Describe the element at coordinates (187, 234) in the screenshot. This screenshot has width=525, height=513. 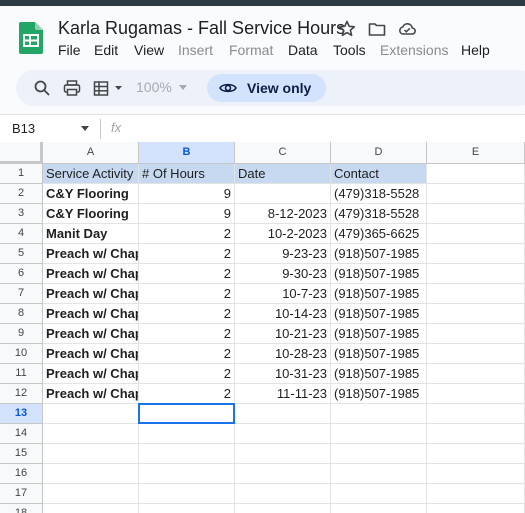
I see `cell-b4: 2` at that location.